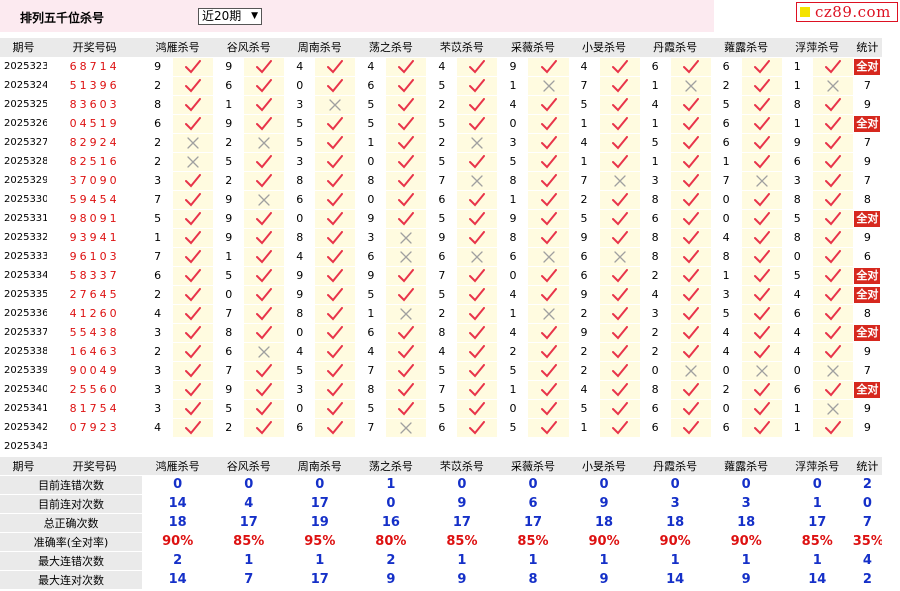 This screenshot has width=900, height=591. Describe the element at coordinates (229, 333) in the screenshot. I see `kill-value-cell: 8` at that location.